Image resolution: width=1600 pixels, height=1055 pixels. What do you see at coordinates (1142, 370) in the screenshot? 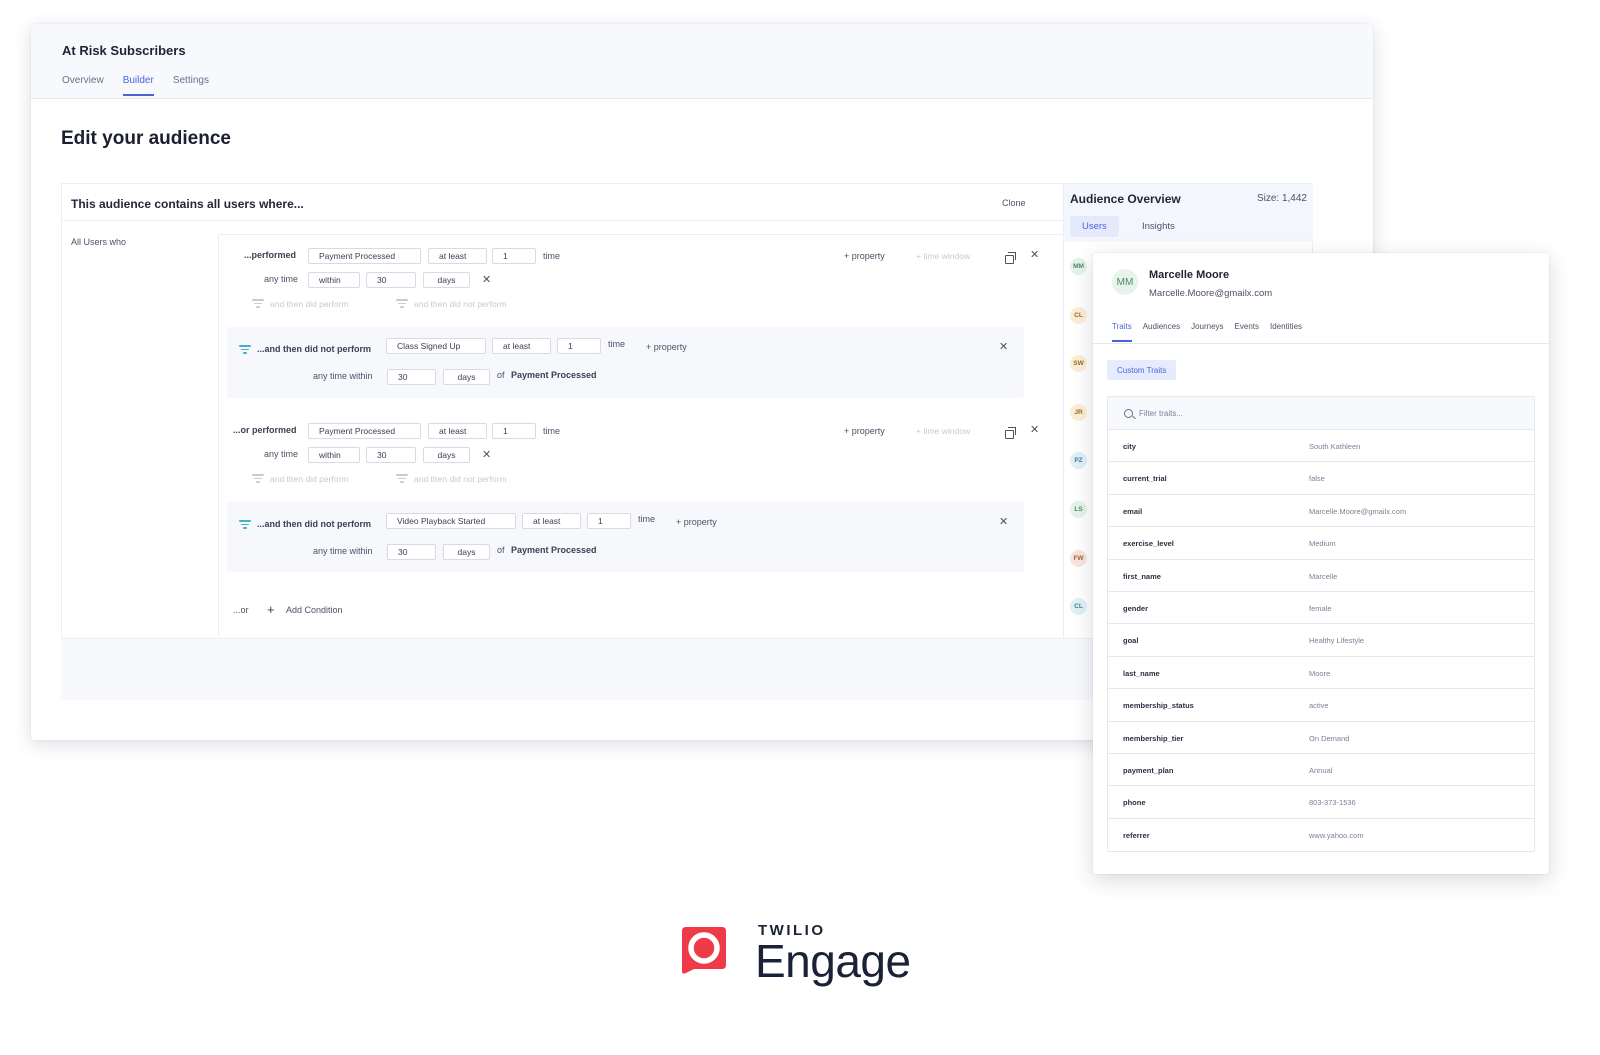
I see `custom-traits-button: Custom Traits` at bounding box center [1142, 370].